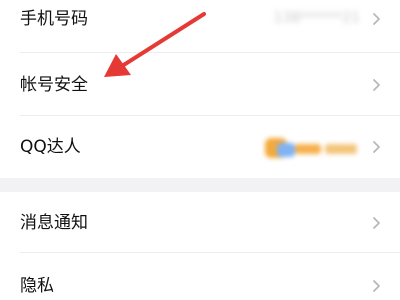  I want to click on qq-talent-label: QQ达人, so click(50, 147).